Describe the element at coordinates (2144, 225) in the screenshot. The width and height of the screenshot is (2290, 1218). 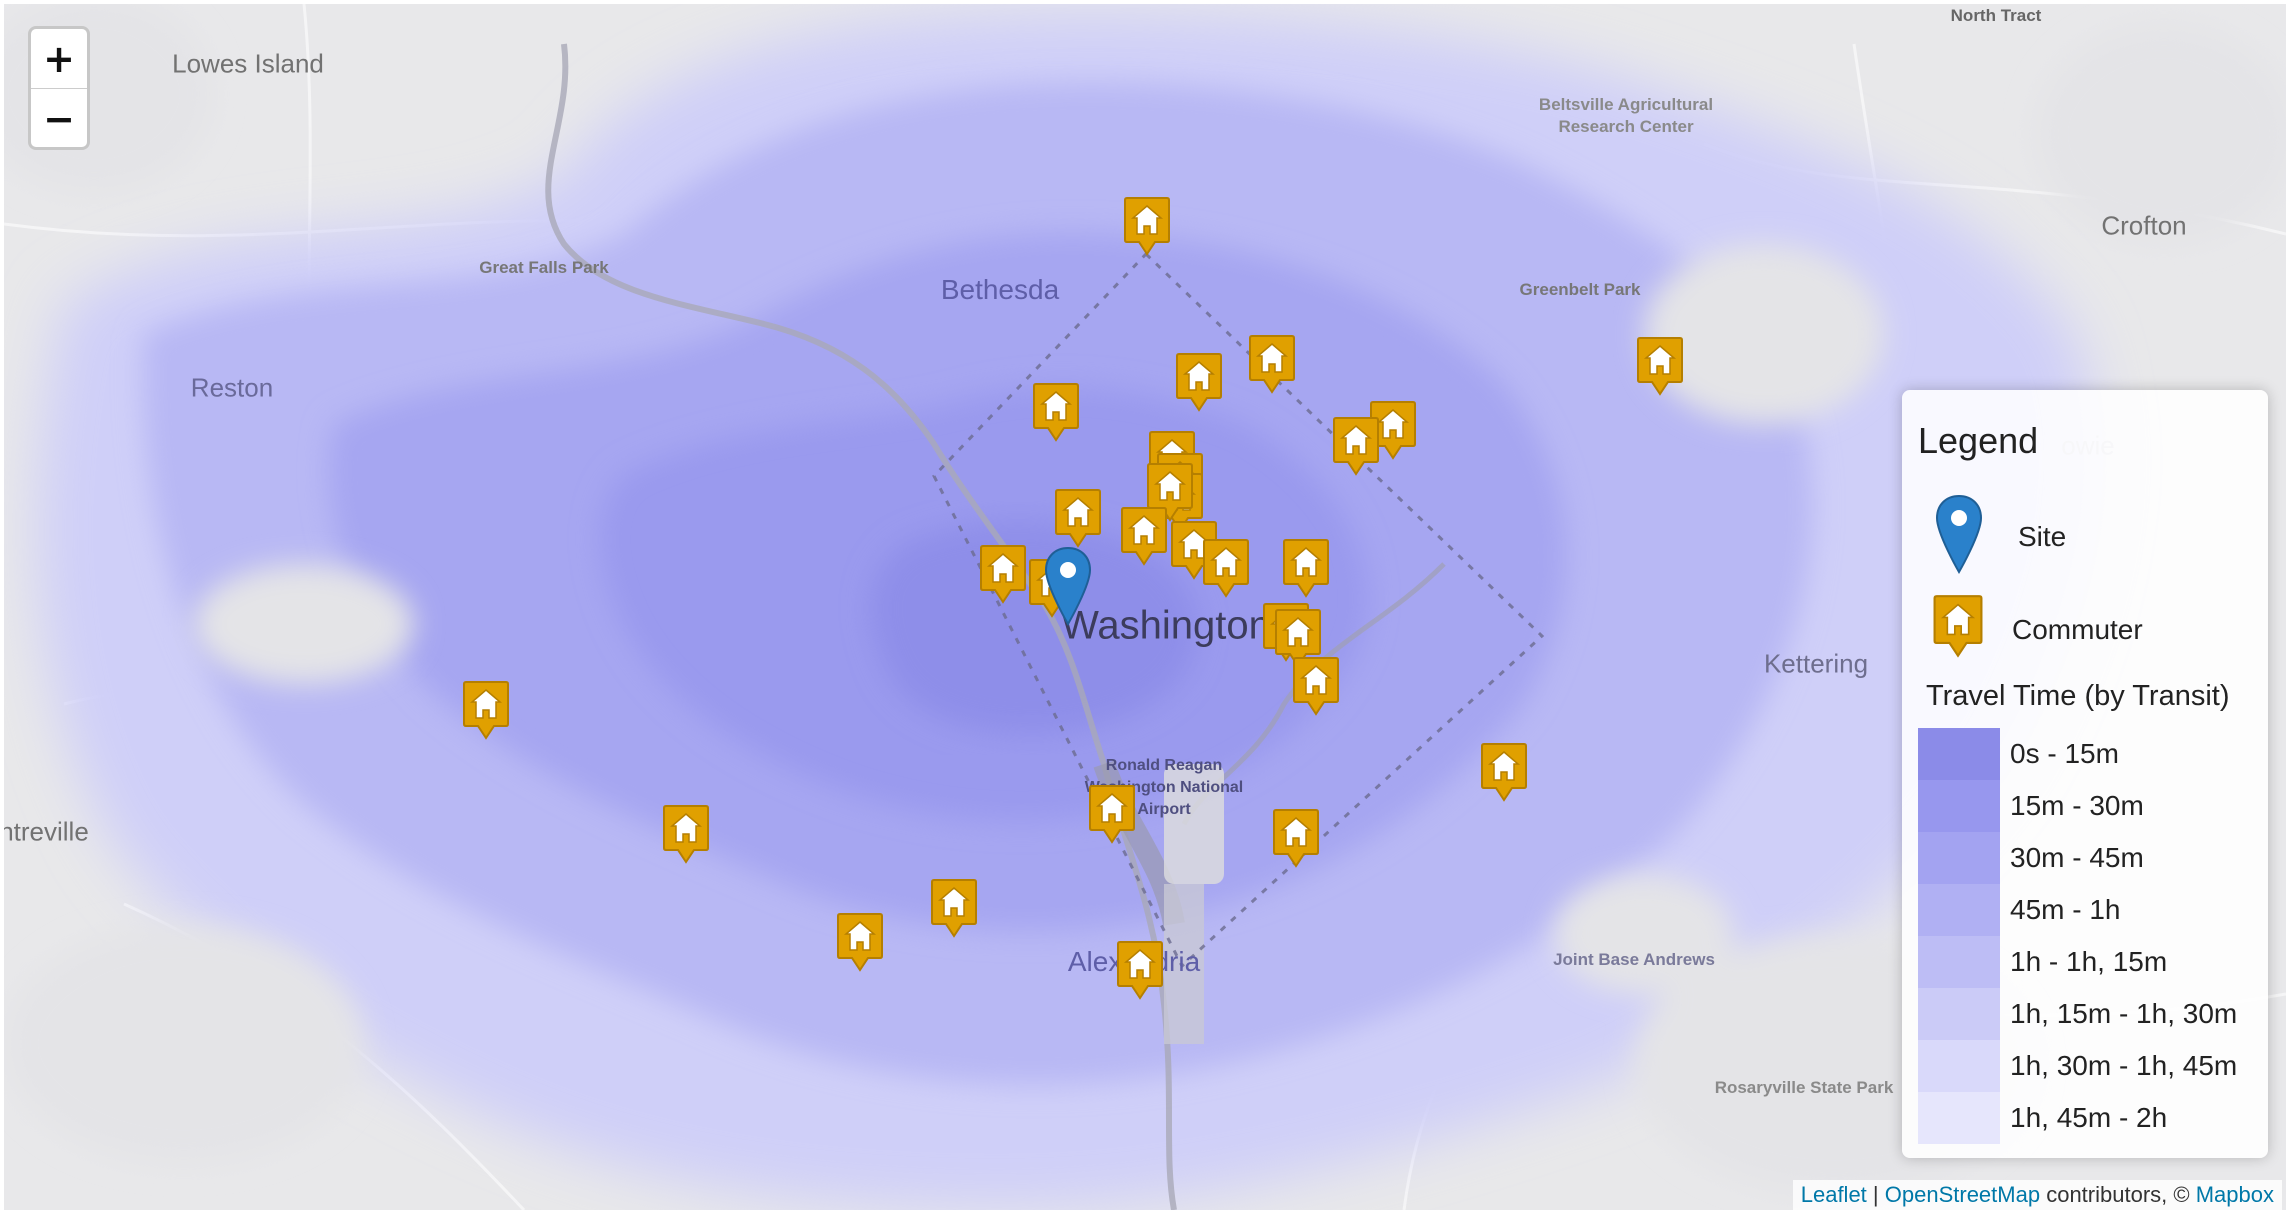
I see `place-label: Crofton` at that location.